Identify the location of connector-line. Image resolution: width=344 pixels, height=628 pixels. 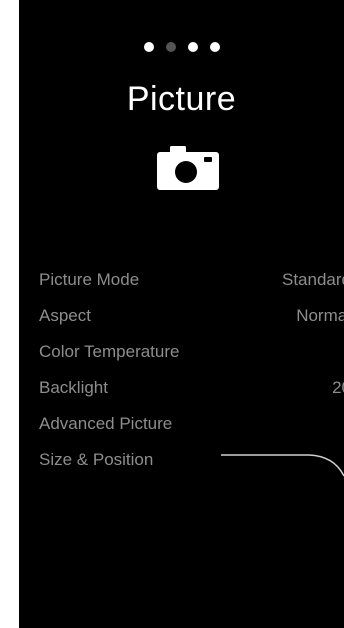
(282, 465).